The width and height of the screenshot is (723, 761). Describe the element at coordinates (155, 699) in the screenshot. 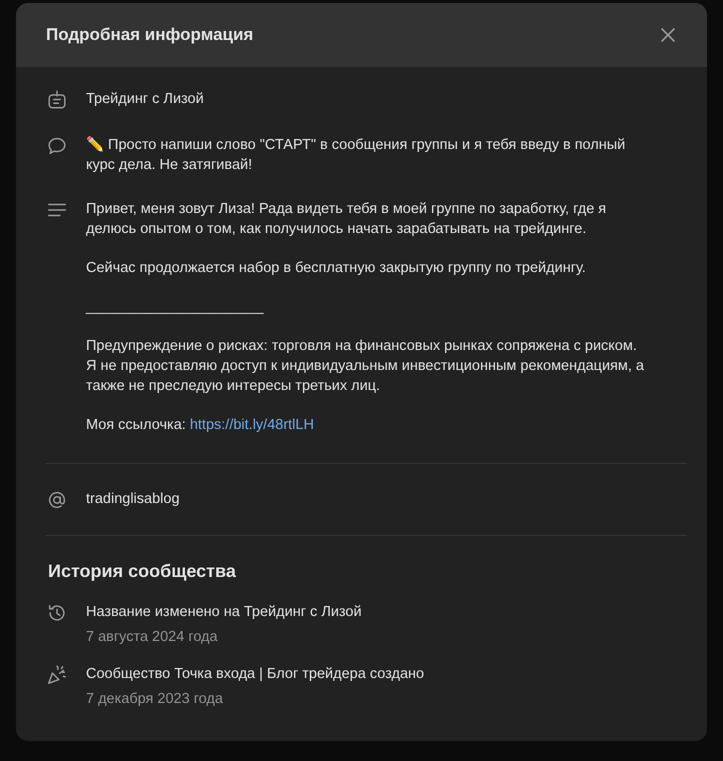

I see `event-date: 7 декабря 2023 года` at that location.